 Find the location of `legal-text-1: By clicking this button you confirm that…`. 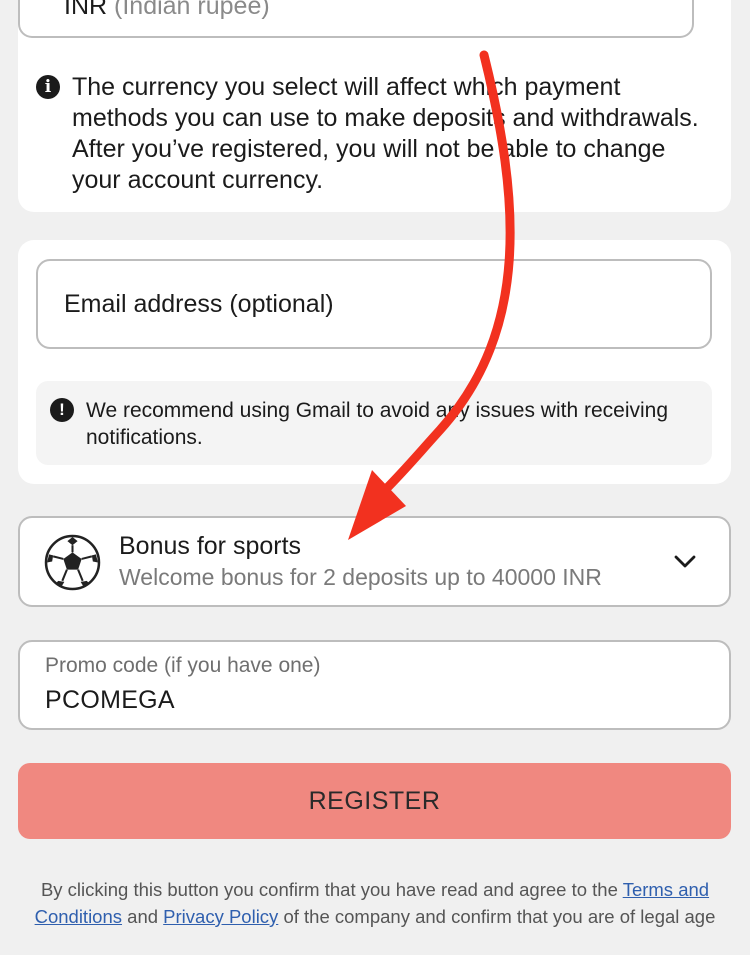

legal-text-1: By clicking this button you confirm that… is located at coordinates (329, 889).